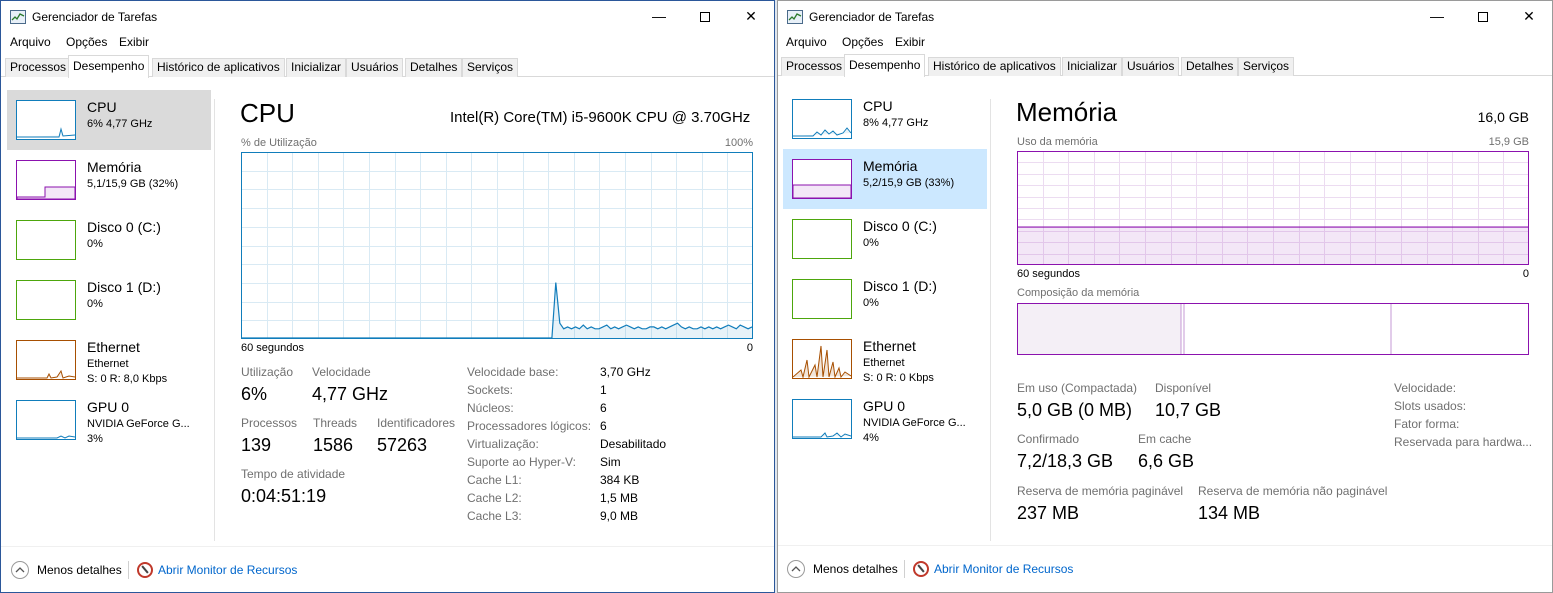 Image resolution: width=1553 pixels, height=593 pixels. What do you see at coordinates (1430, 406) in the screenshot?
I see `detail-key: Slots usados:` at bounding box center [1430, 406].